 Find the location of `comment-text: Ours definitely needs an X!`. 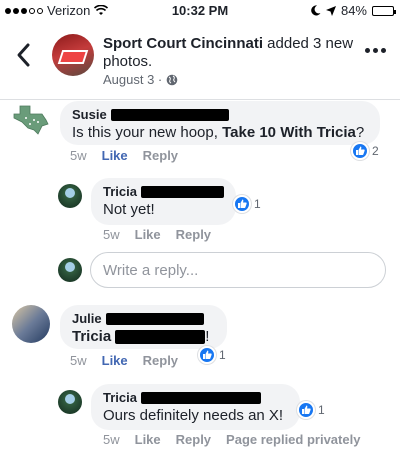

comment-text: Ours definitely needs an X! is located at coordinates (193, 415).